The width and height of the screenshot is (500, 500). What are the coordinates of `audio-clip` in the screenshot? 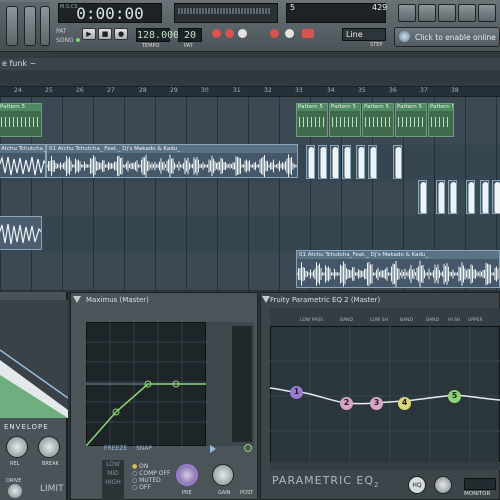 It's located at (21, 233).